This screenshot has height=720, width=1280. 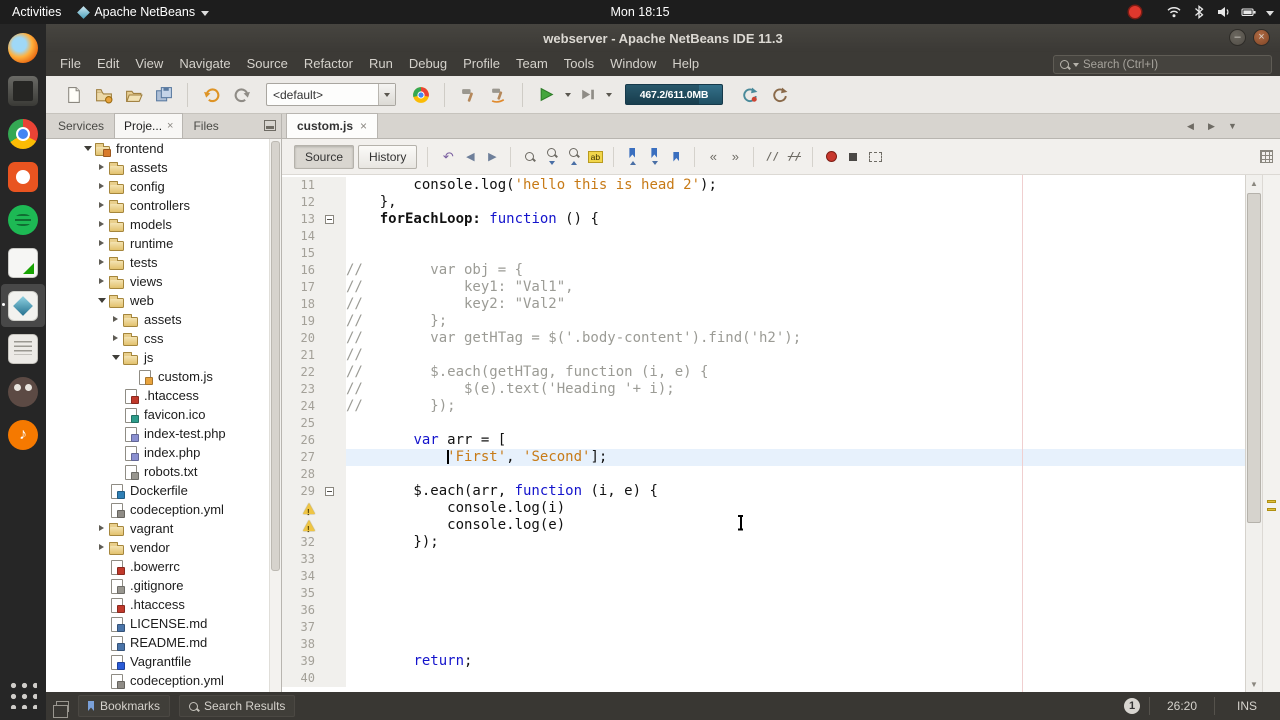 I want to click on code-text: //, so click(x=795, y=355).